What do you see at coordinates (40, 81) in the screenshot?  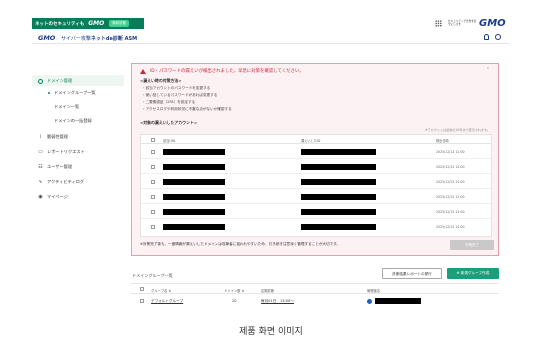 I see `globe-icon` at bounding box center [40, 81].